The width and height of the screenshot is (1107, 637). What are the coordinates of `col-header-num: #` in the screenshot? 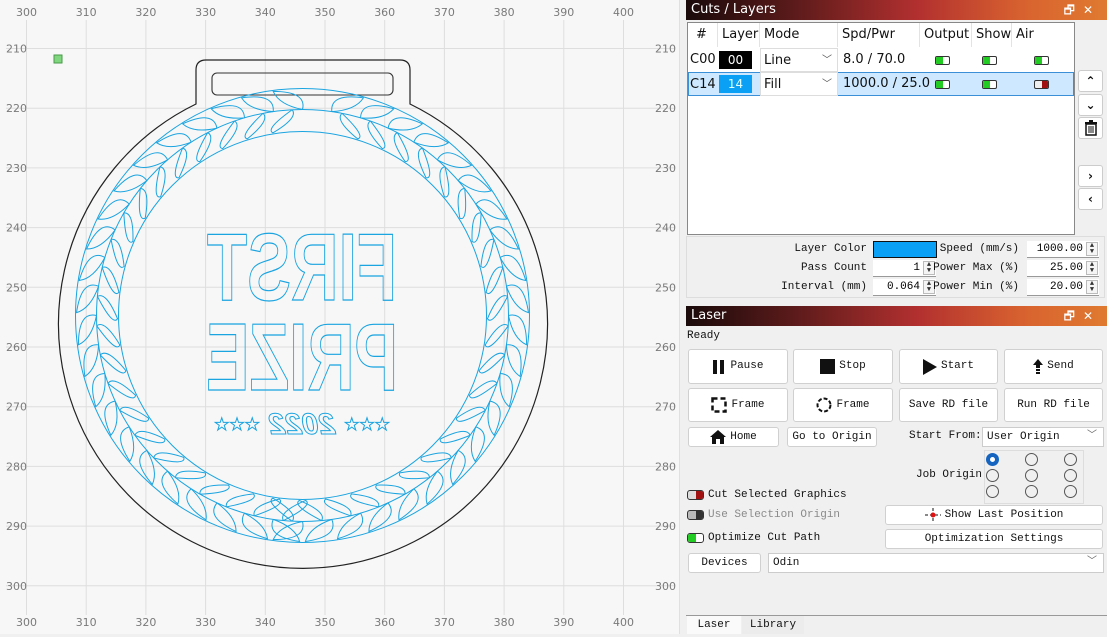 It's located at (703, 35).